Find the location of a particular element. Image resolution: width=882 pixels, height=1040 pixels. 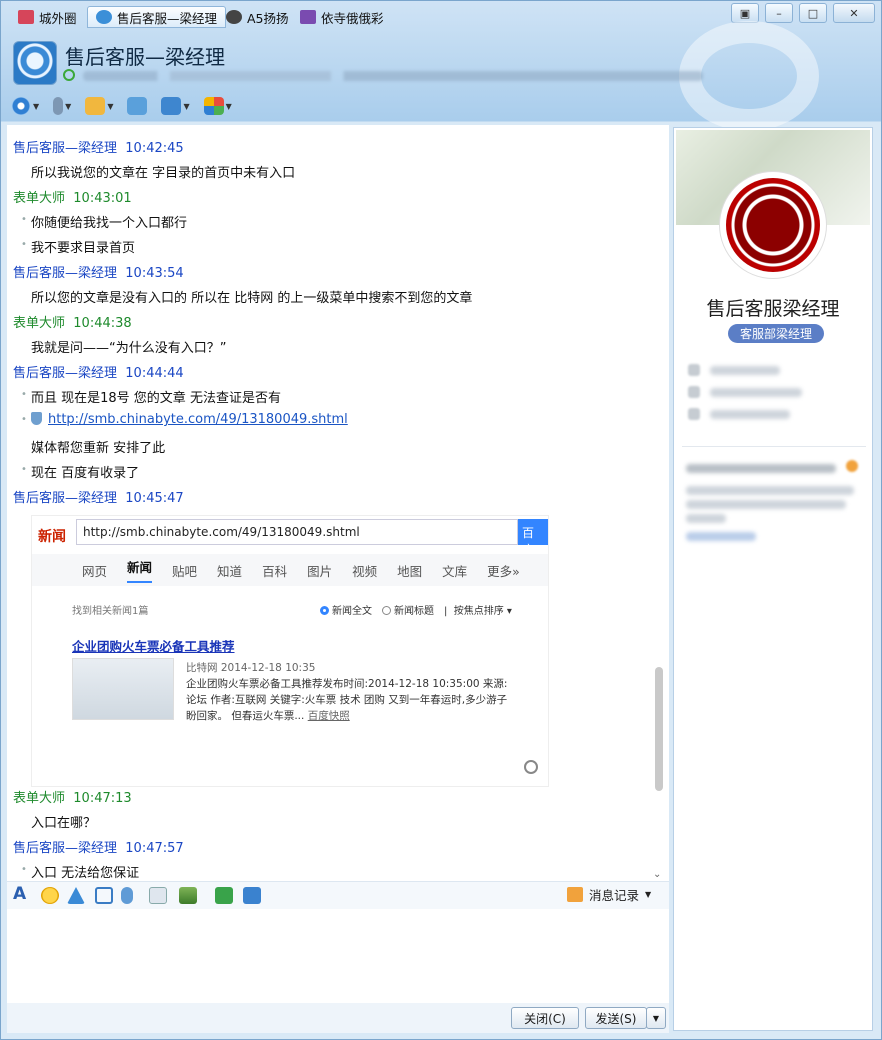

message-header: 售后客服—梁经理 10:43:54 is located at coordinates (98, 273).